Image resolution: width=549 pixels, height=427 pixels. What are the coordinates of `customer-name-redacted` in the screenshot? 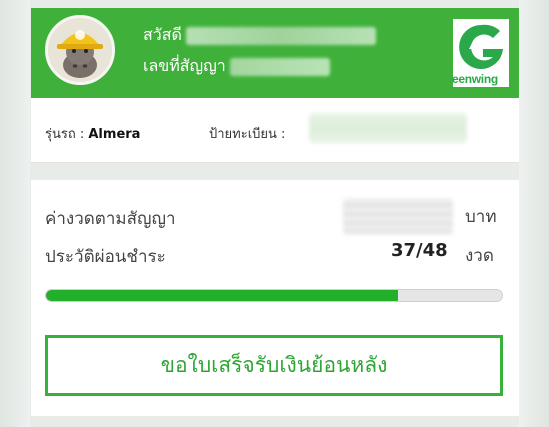 It's located at (280, 35).